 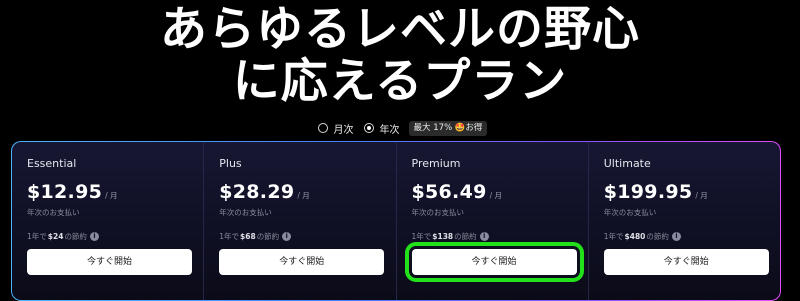 I want to click on plan-price: $12.95, so click(x=65, y=192).